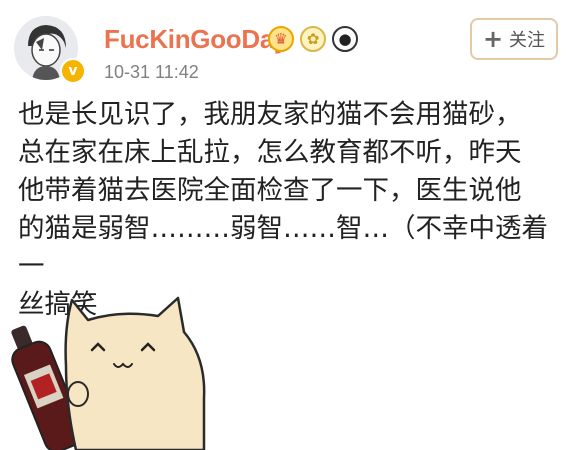 The width and height of the screenshot is (580, 450). Describe the element at coordinates (270, 190) in the screenshot. I see `post-line: 他带着猫去医院全面检查了一下，医生说他` at that location.